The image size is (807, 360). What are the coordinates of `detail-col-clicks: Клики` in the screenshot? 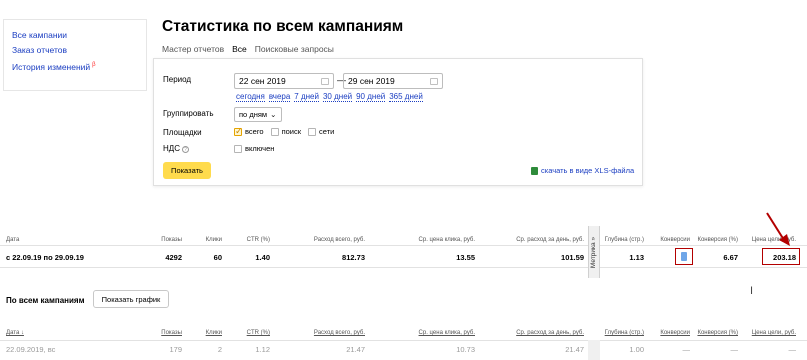 It's located at (206, 333).